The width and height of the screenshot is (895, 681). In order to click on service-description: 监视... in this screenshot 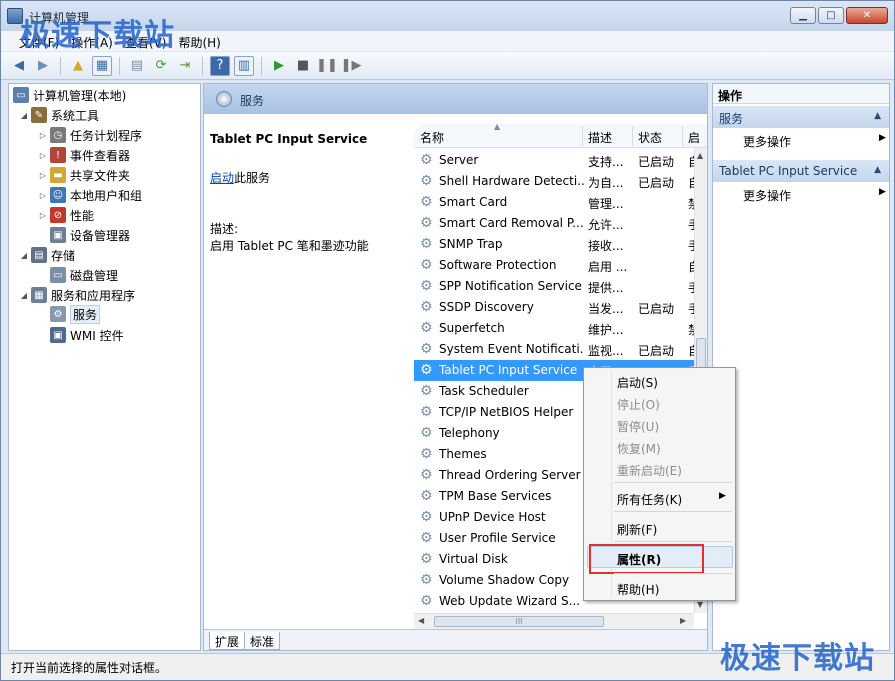, I will do `click(606, 351)`.